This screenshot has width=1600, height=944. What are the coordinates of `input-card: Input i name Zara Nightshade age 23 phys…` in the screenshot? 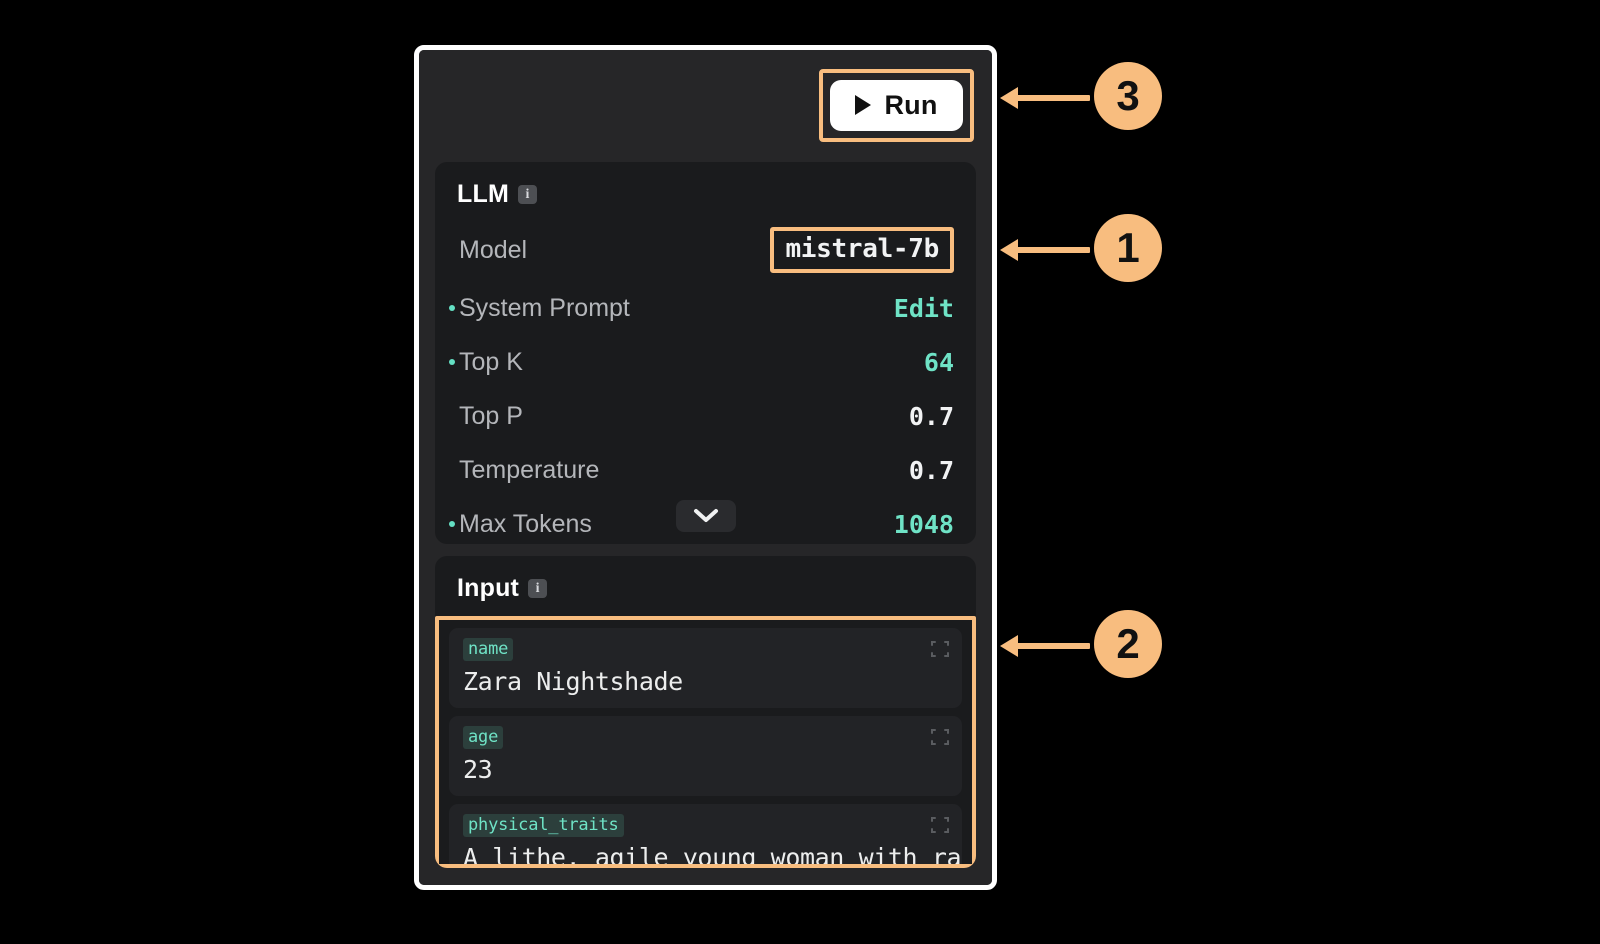 It's located at (705, 712).